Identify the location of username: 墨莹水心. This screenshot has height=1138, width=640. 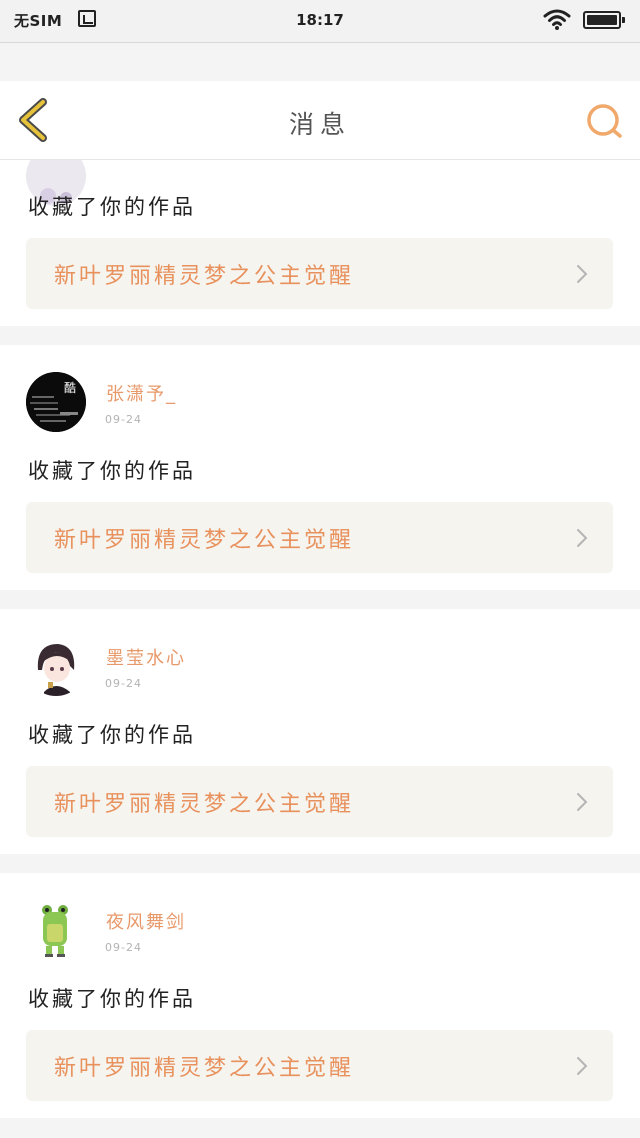
(146, 657).